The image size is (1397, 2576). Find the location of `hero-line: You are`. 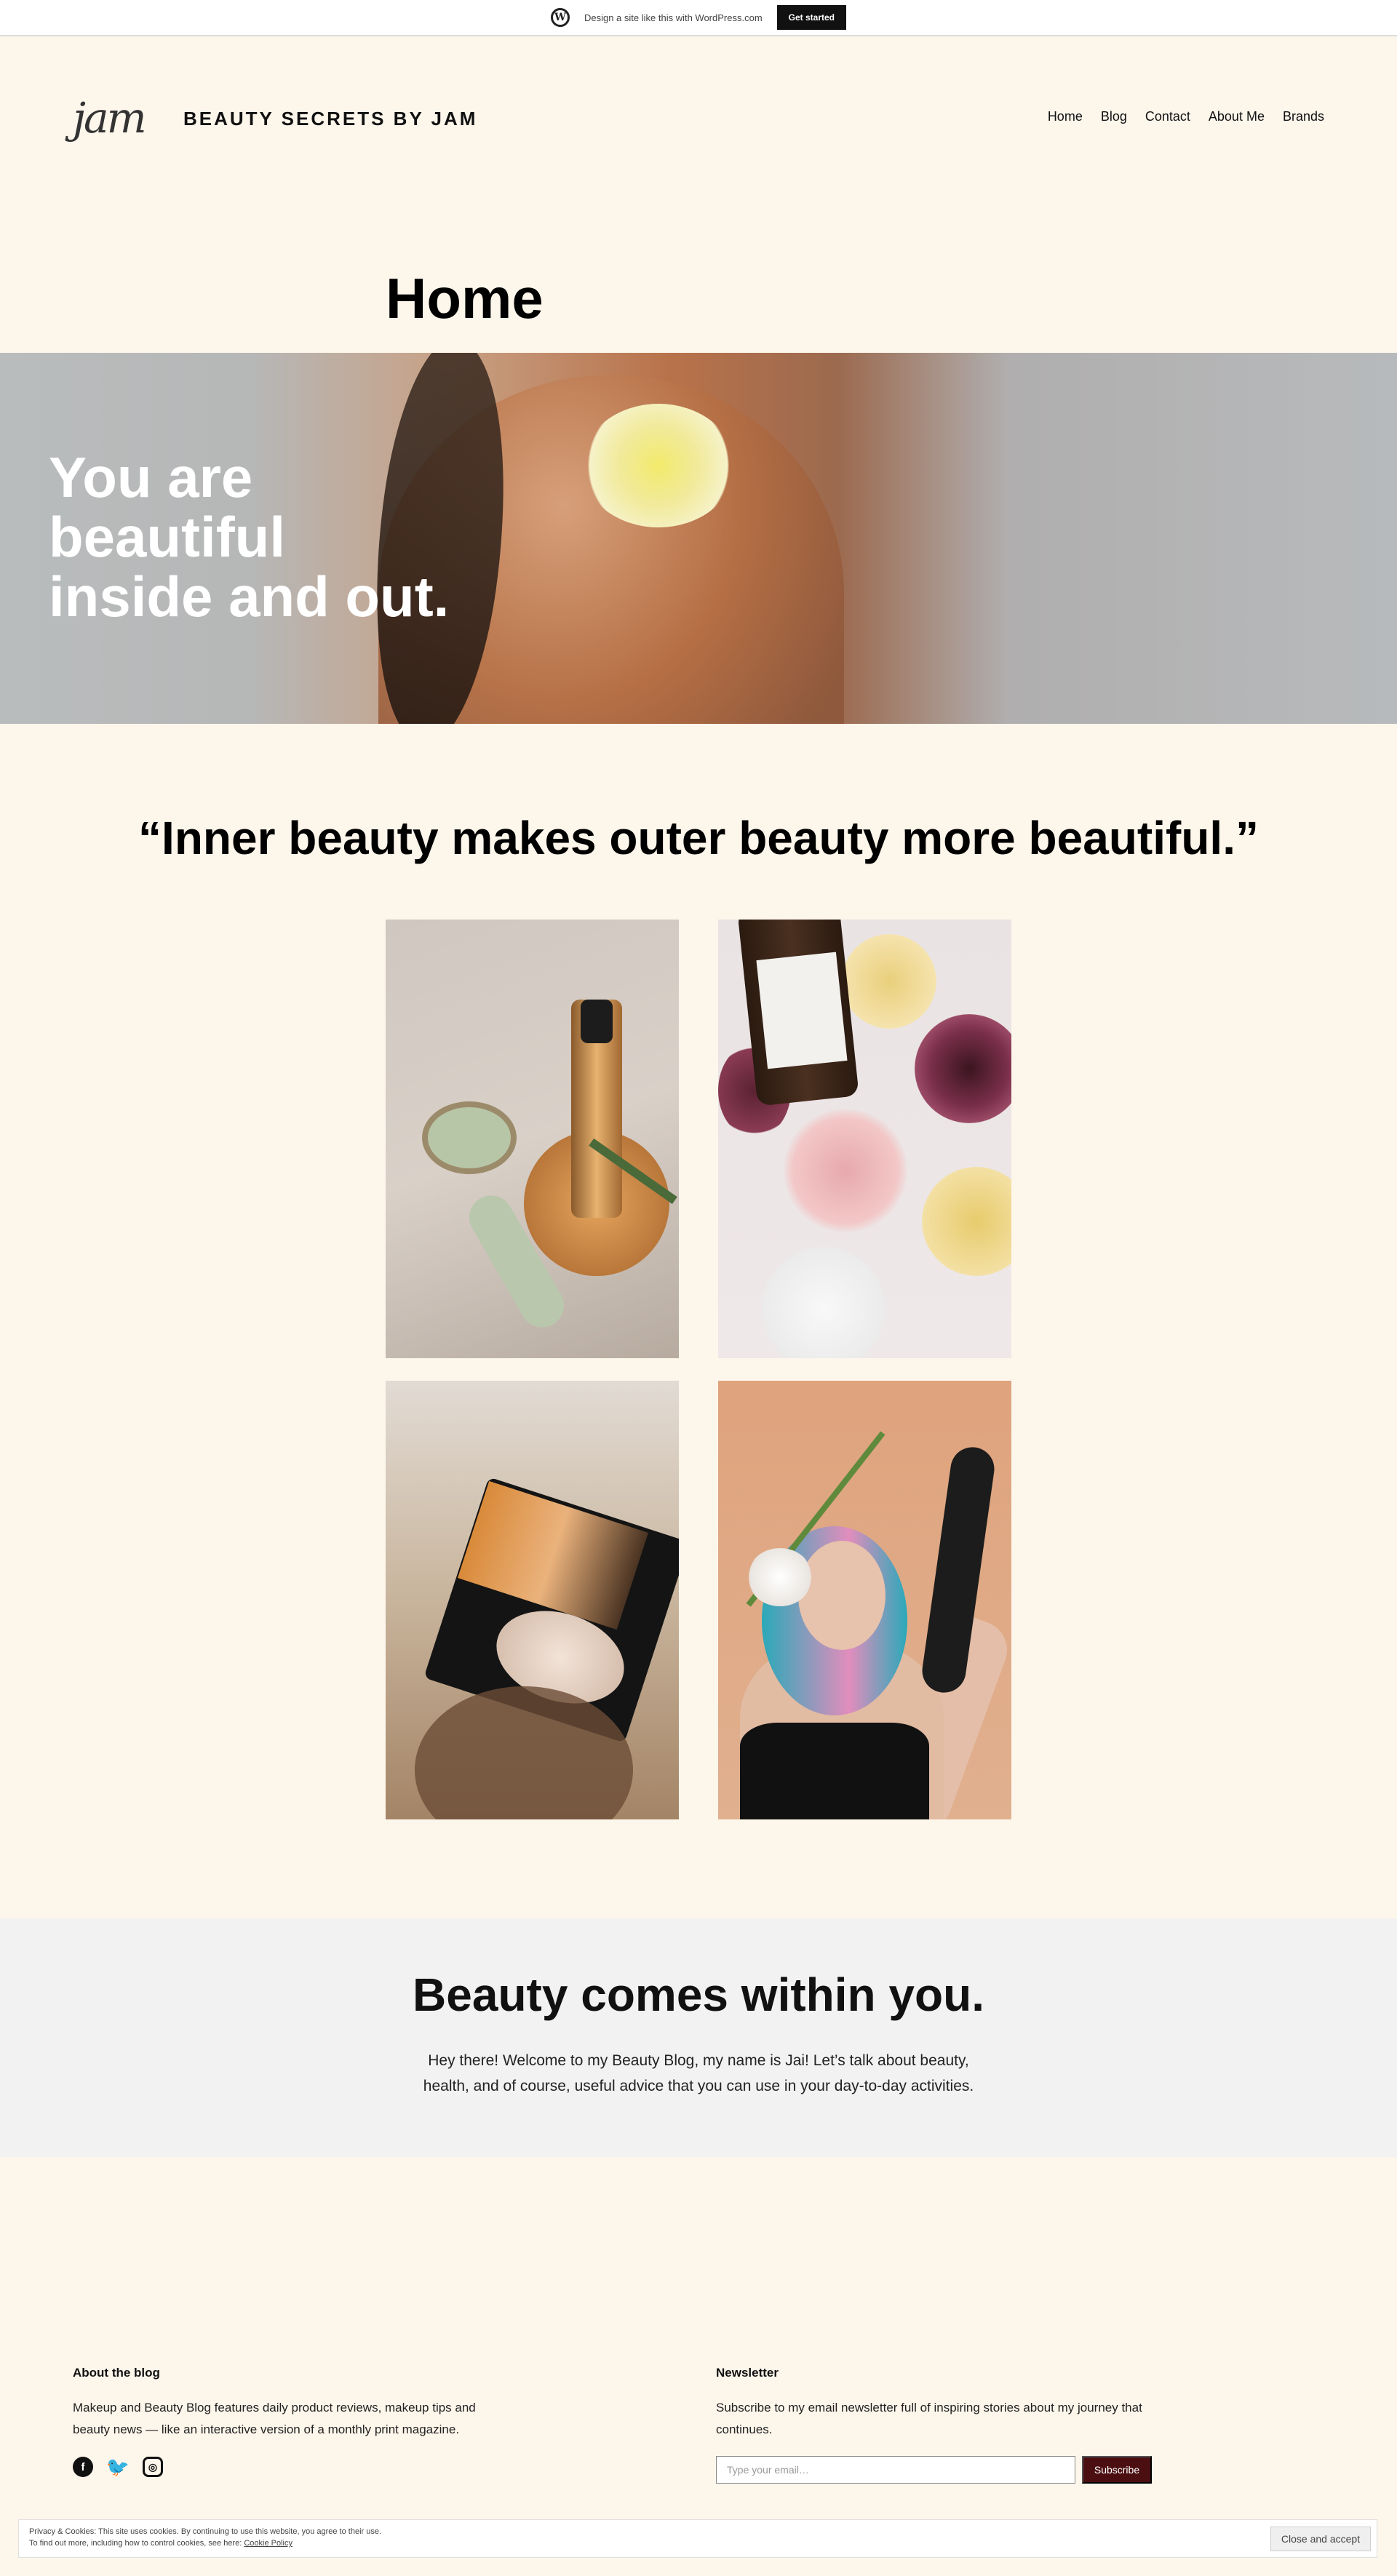

hero-line: You are is located at coordinates (151, 477).